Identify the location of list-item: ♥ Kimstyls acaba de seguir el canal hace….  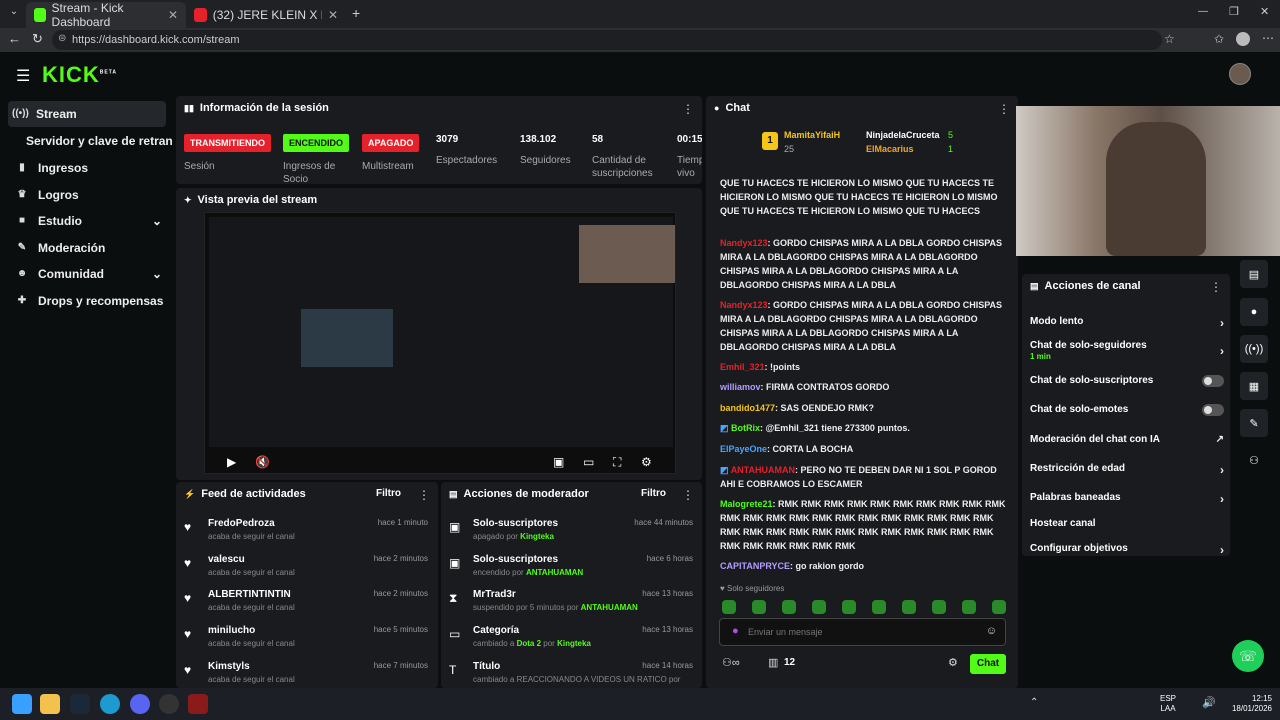
(306, 673).